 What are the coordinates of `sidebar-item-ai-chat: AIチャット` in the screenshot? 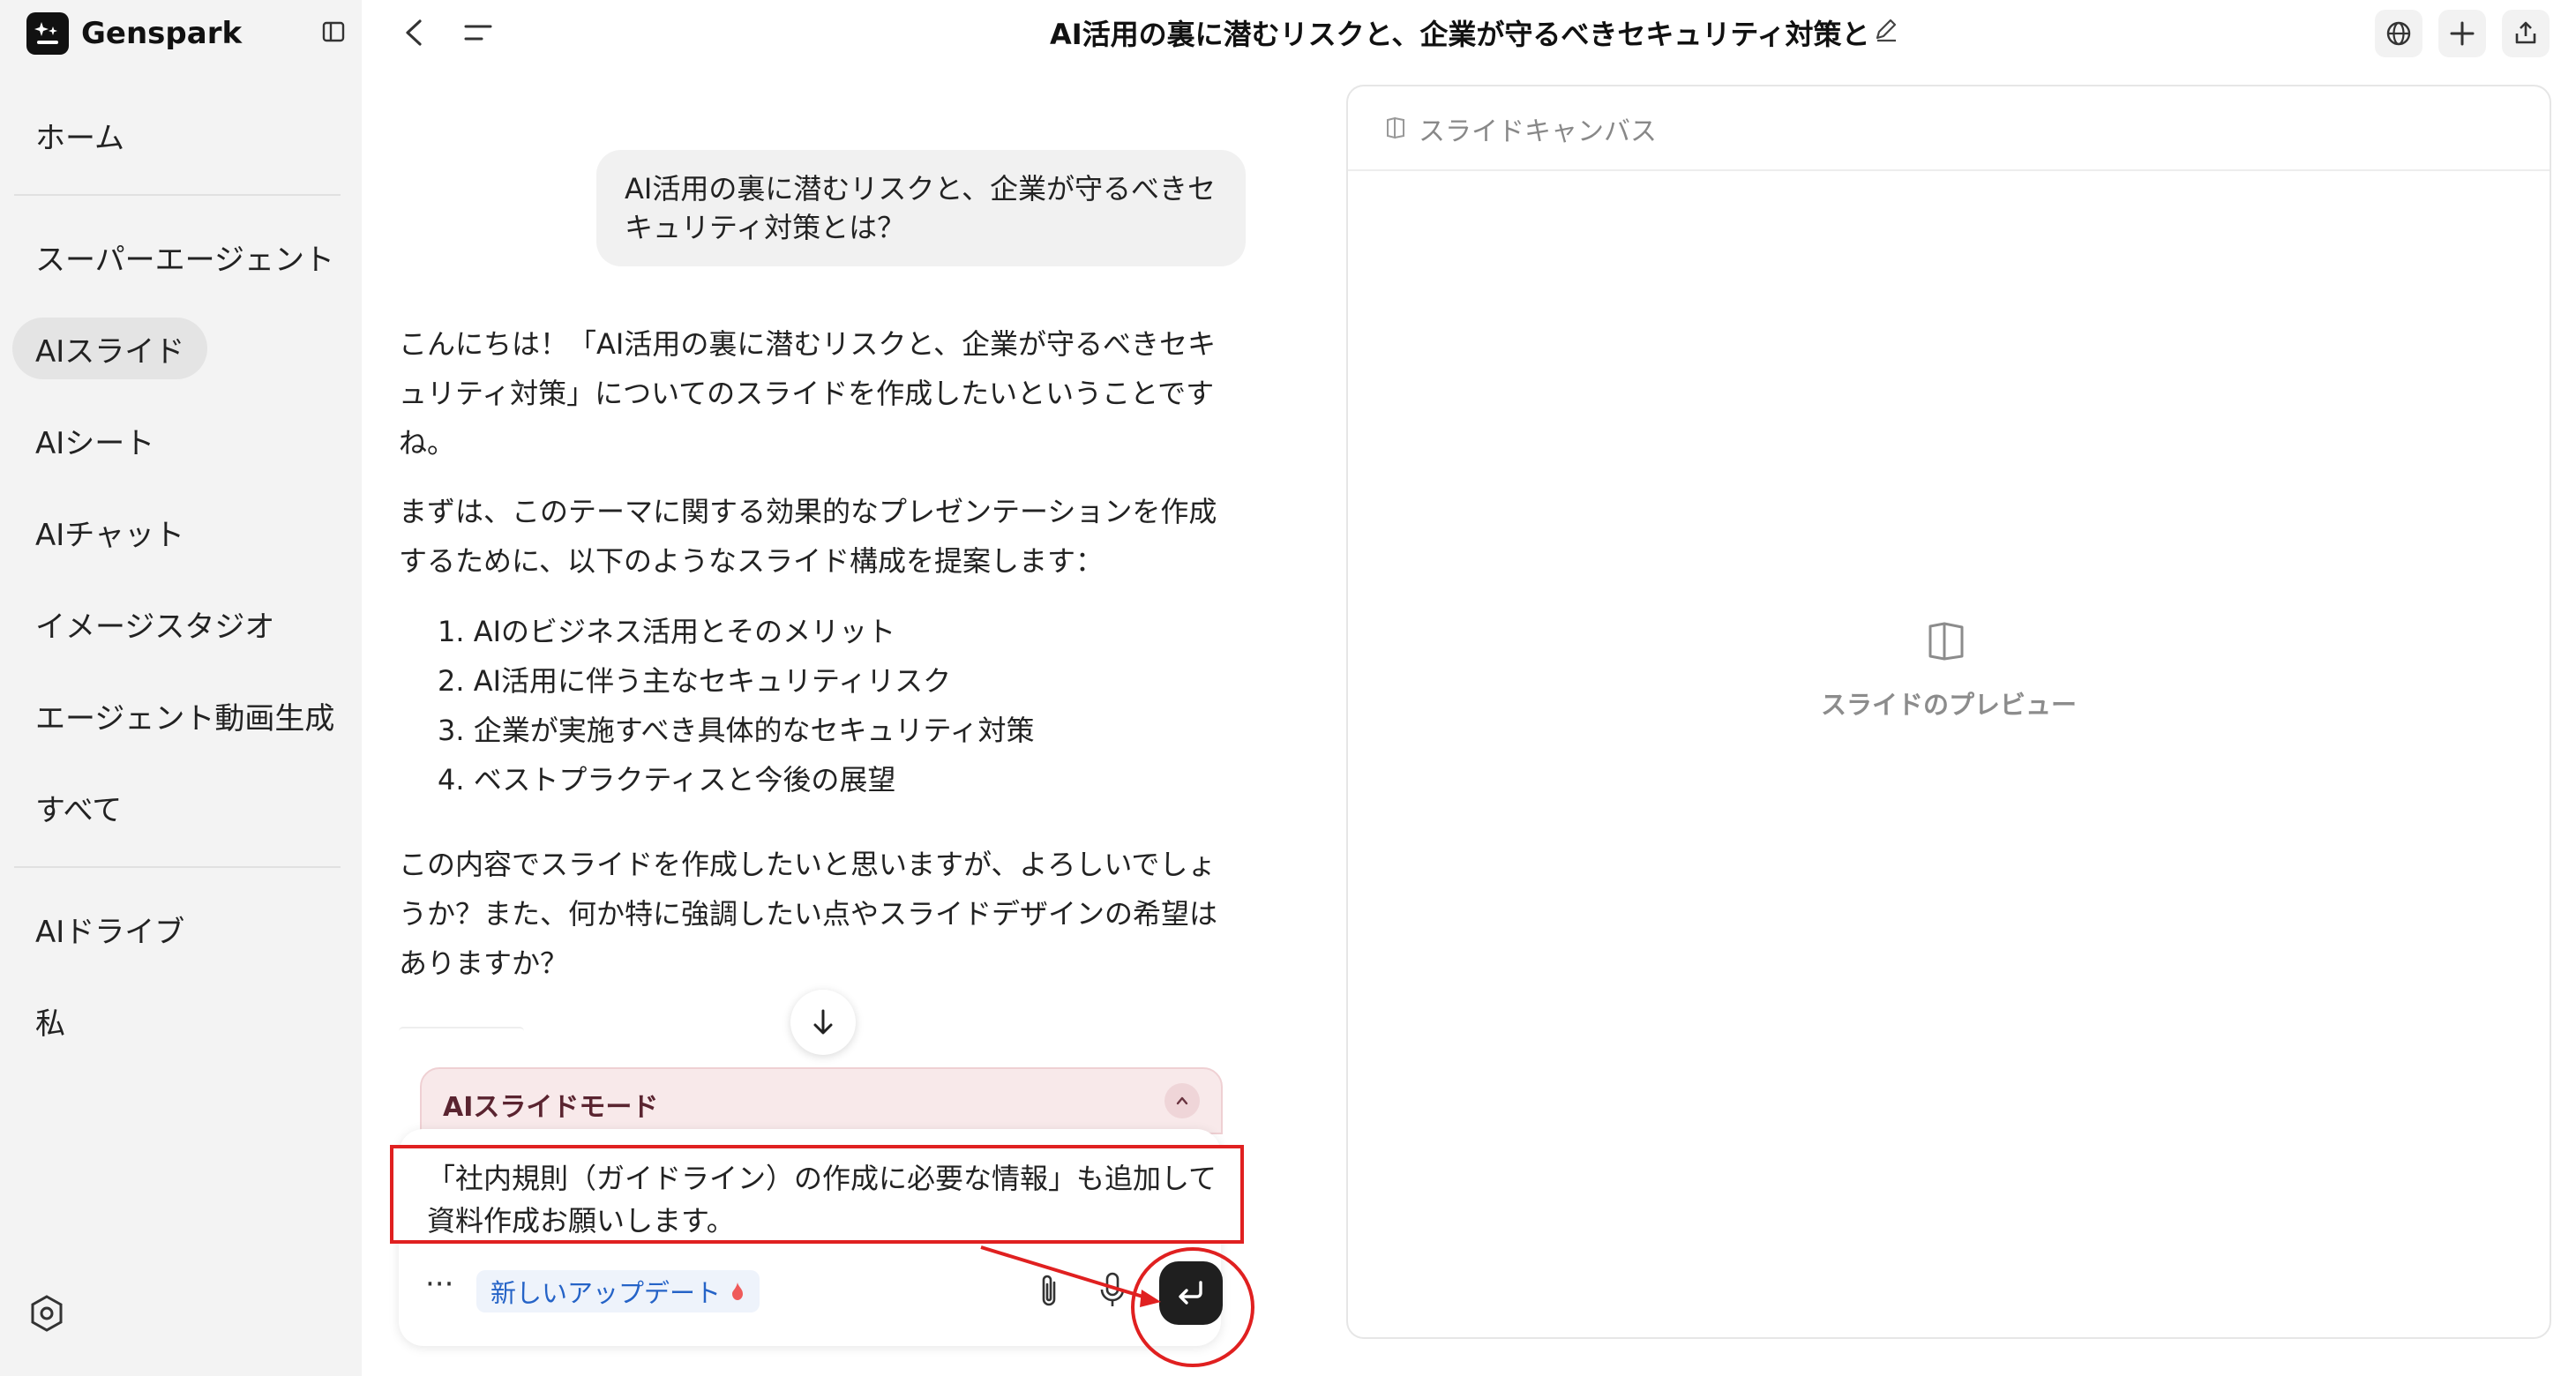 It's located at (110, 532).